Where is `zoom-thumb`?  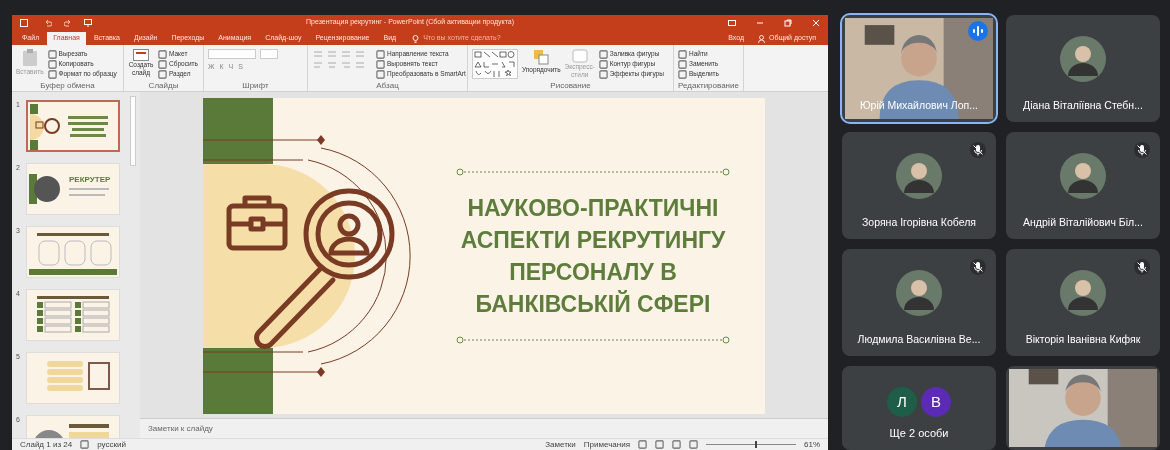 zoom-thumb is located at coordinates (756, 444).